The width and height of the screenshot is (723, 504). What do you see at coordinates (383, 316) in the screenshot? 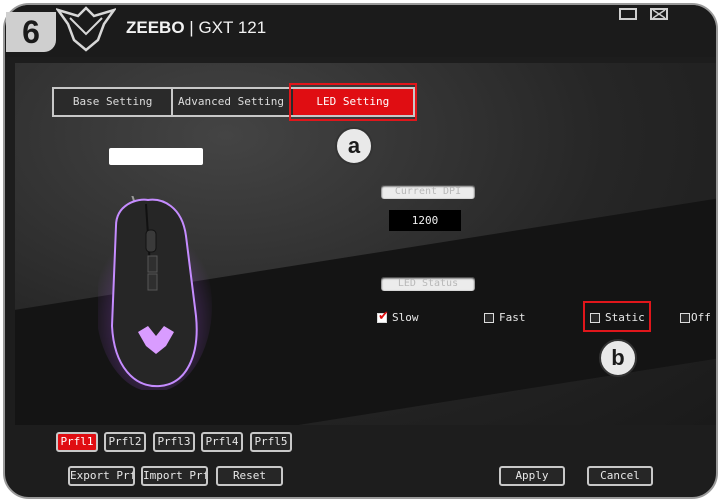
I see `slow-checkbox` at bounding box center [383, 316].